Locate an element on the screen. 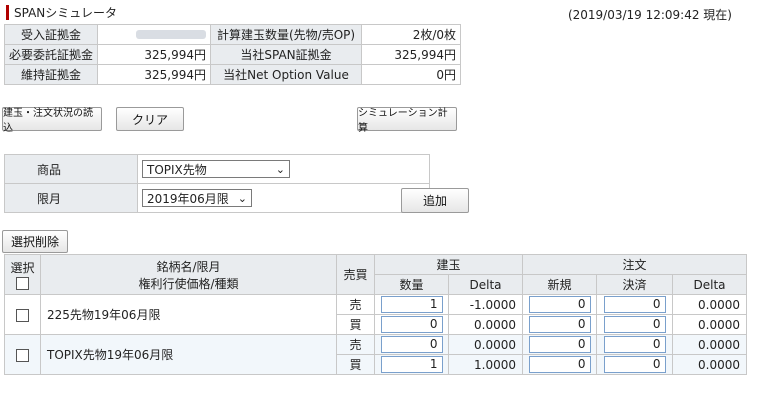  span-margin-label: 当社SPAN証拠金 is located at coordinates (286, 54).